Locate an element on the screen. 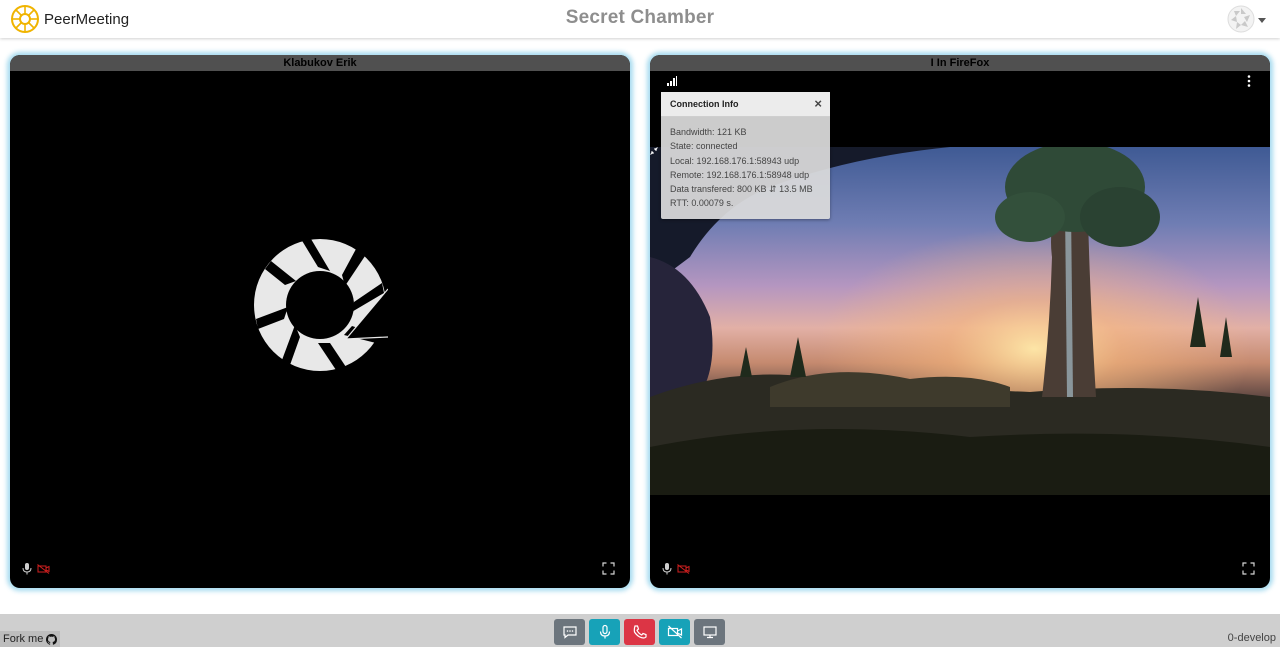 The height and width of the screenshot is (647, 1280). fork-me-link: Fork me is located at coordinates (30, 639).